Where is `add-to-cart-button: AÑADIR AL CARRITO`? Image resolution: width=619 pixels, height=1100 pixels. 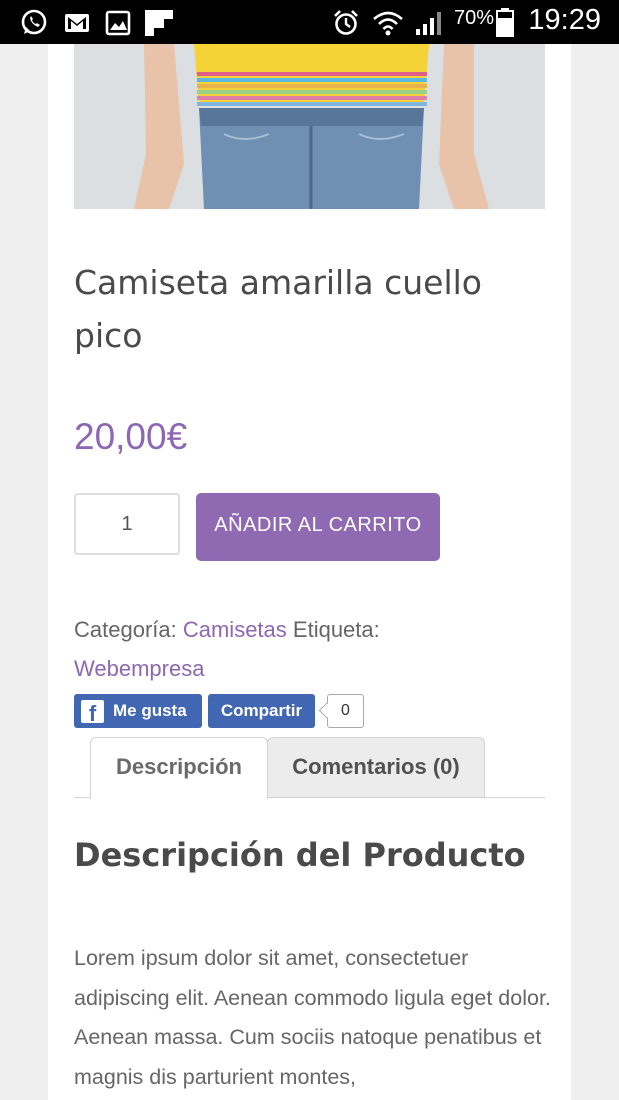 add-to-cart-button: AÑADIR AL CARRITO is located at coordinates (318, 527).